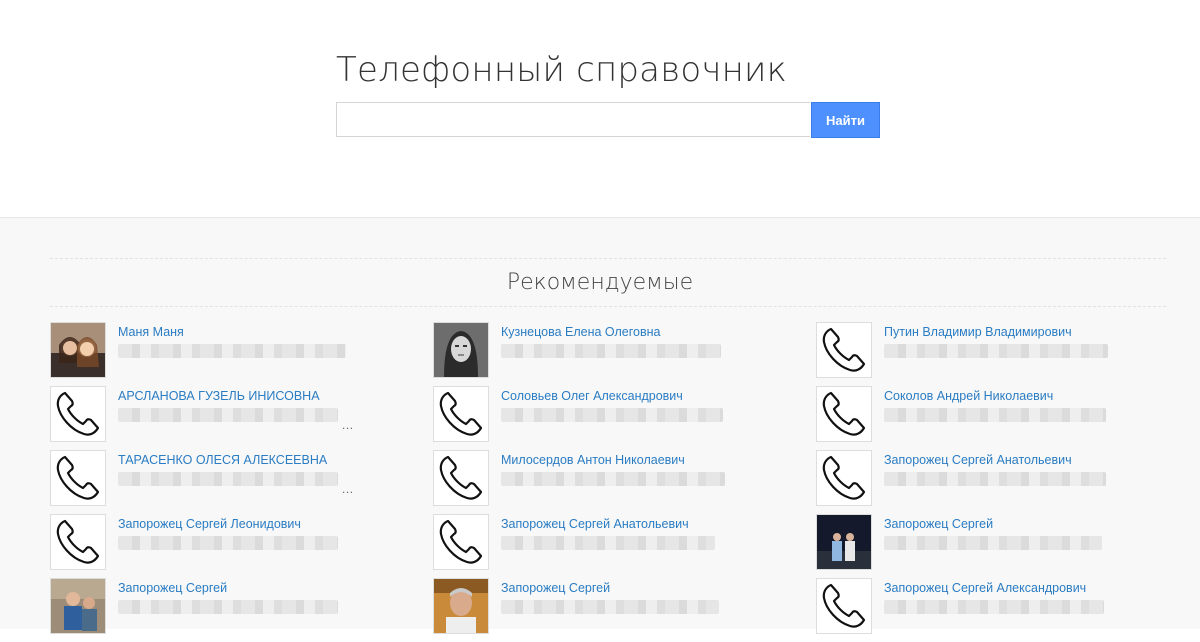  I want to click on page-title: Телефонный справочник, so click(562, 70).